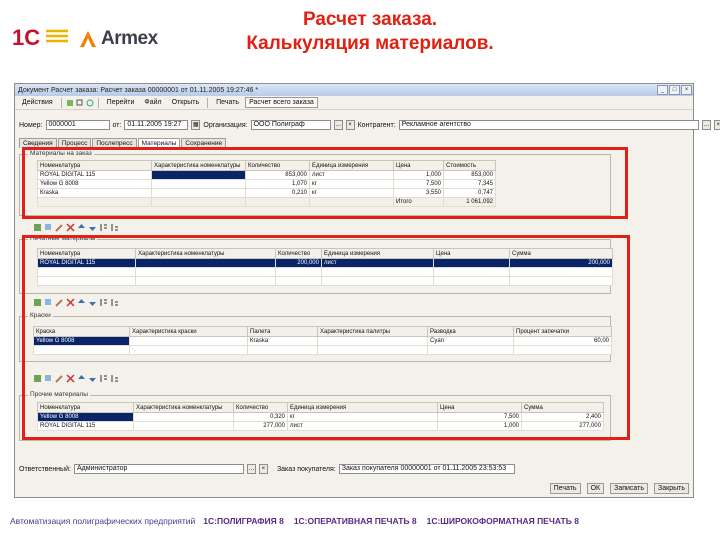  Describe the element at coordinates (277, 193) in the screenshot. I see `cell: 0,210` at that location.